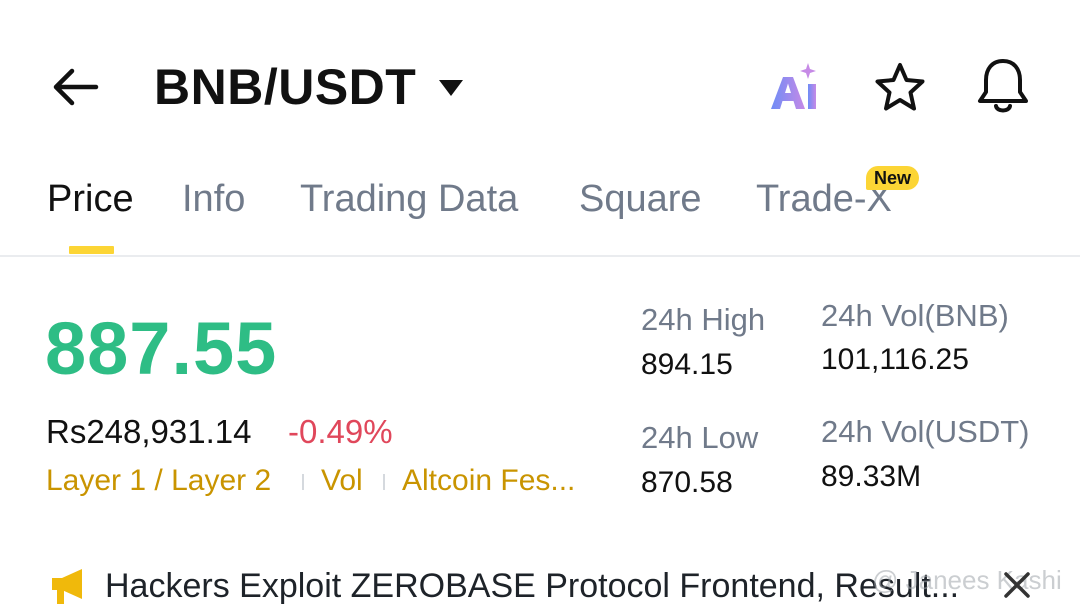 This screenshot has width=1080, height=607. What do you see at coordinates (540, 256) in the screenshot?
I see `tabs-divider` at bounding box center [540, 256].